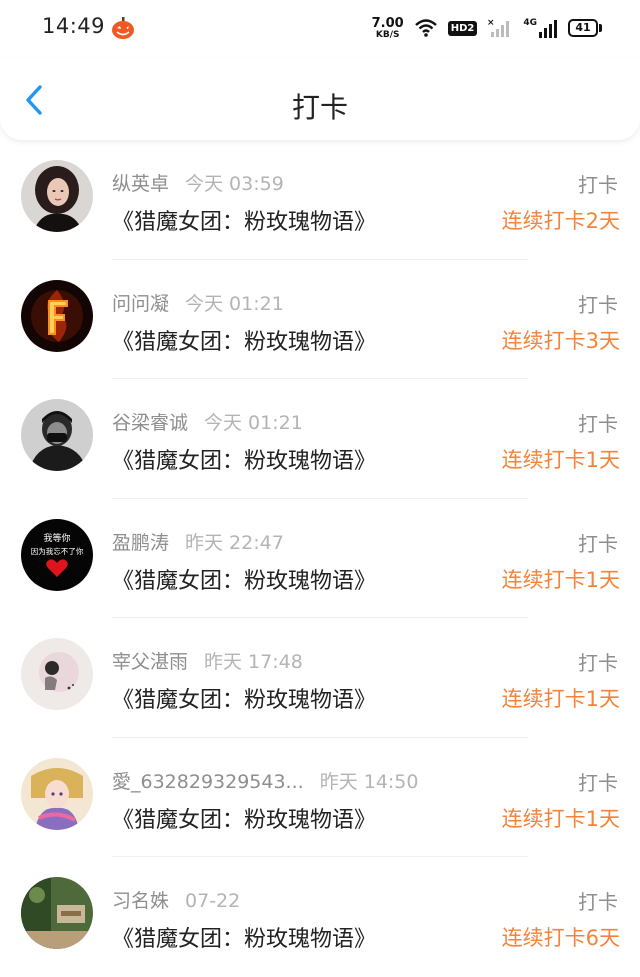  What do you see at coordinates (56, 538) in the screenshot?
I see `svg-text: 我等你` at bounding box center [56, 538].